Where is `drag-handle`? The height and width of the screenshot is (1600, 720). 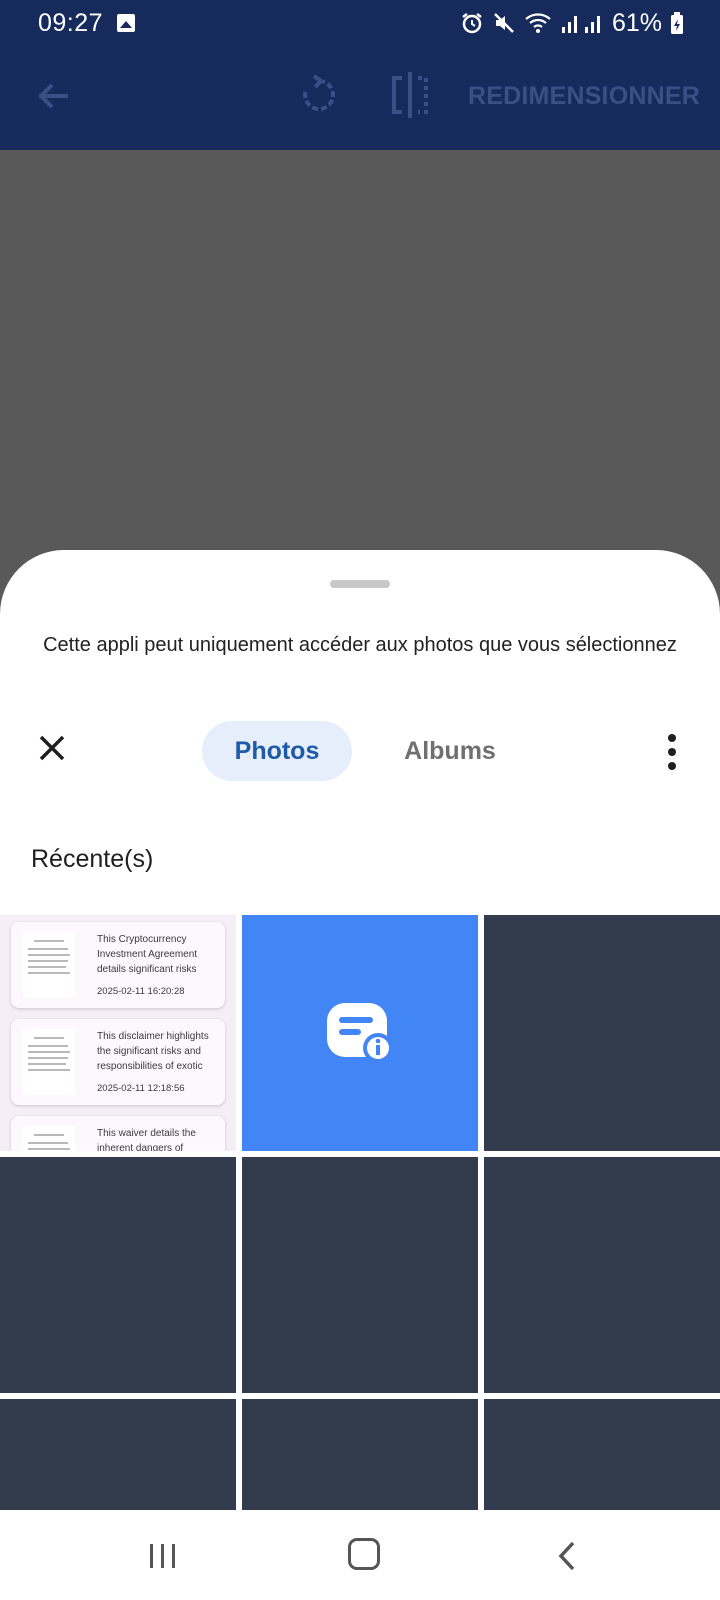
drag-handle is located at coordinates (360, 584).